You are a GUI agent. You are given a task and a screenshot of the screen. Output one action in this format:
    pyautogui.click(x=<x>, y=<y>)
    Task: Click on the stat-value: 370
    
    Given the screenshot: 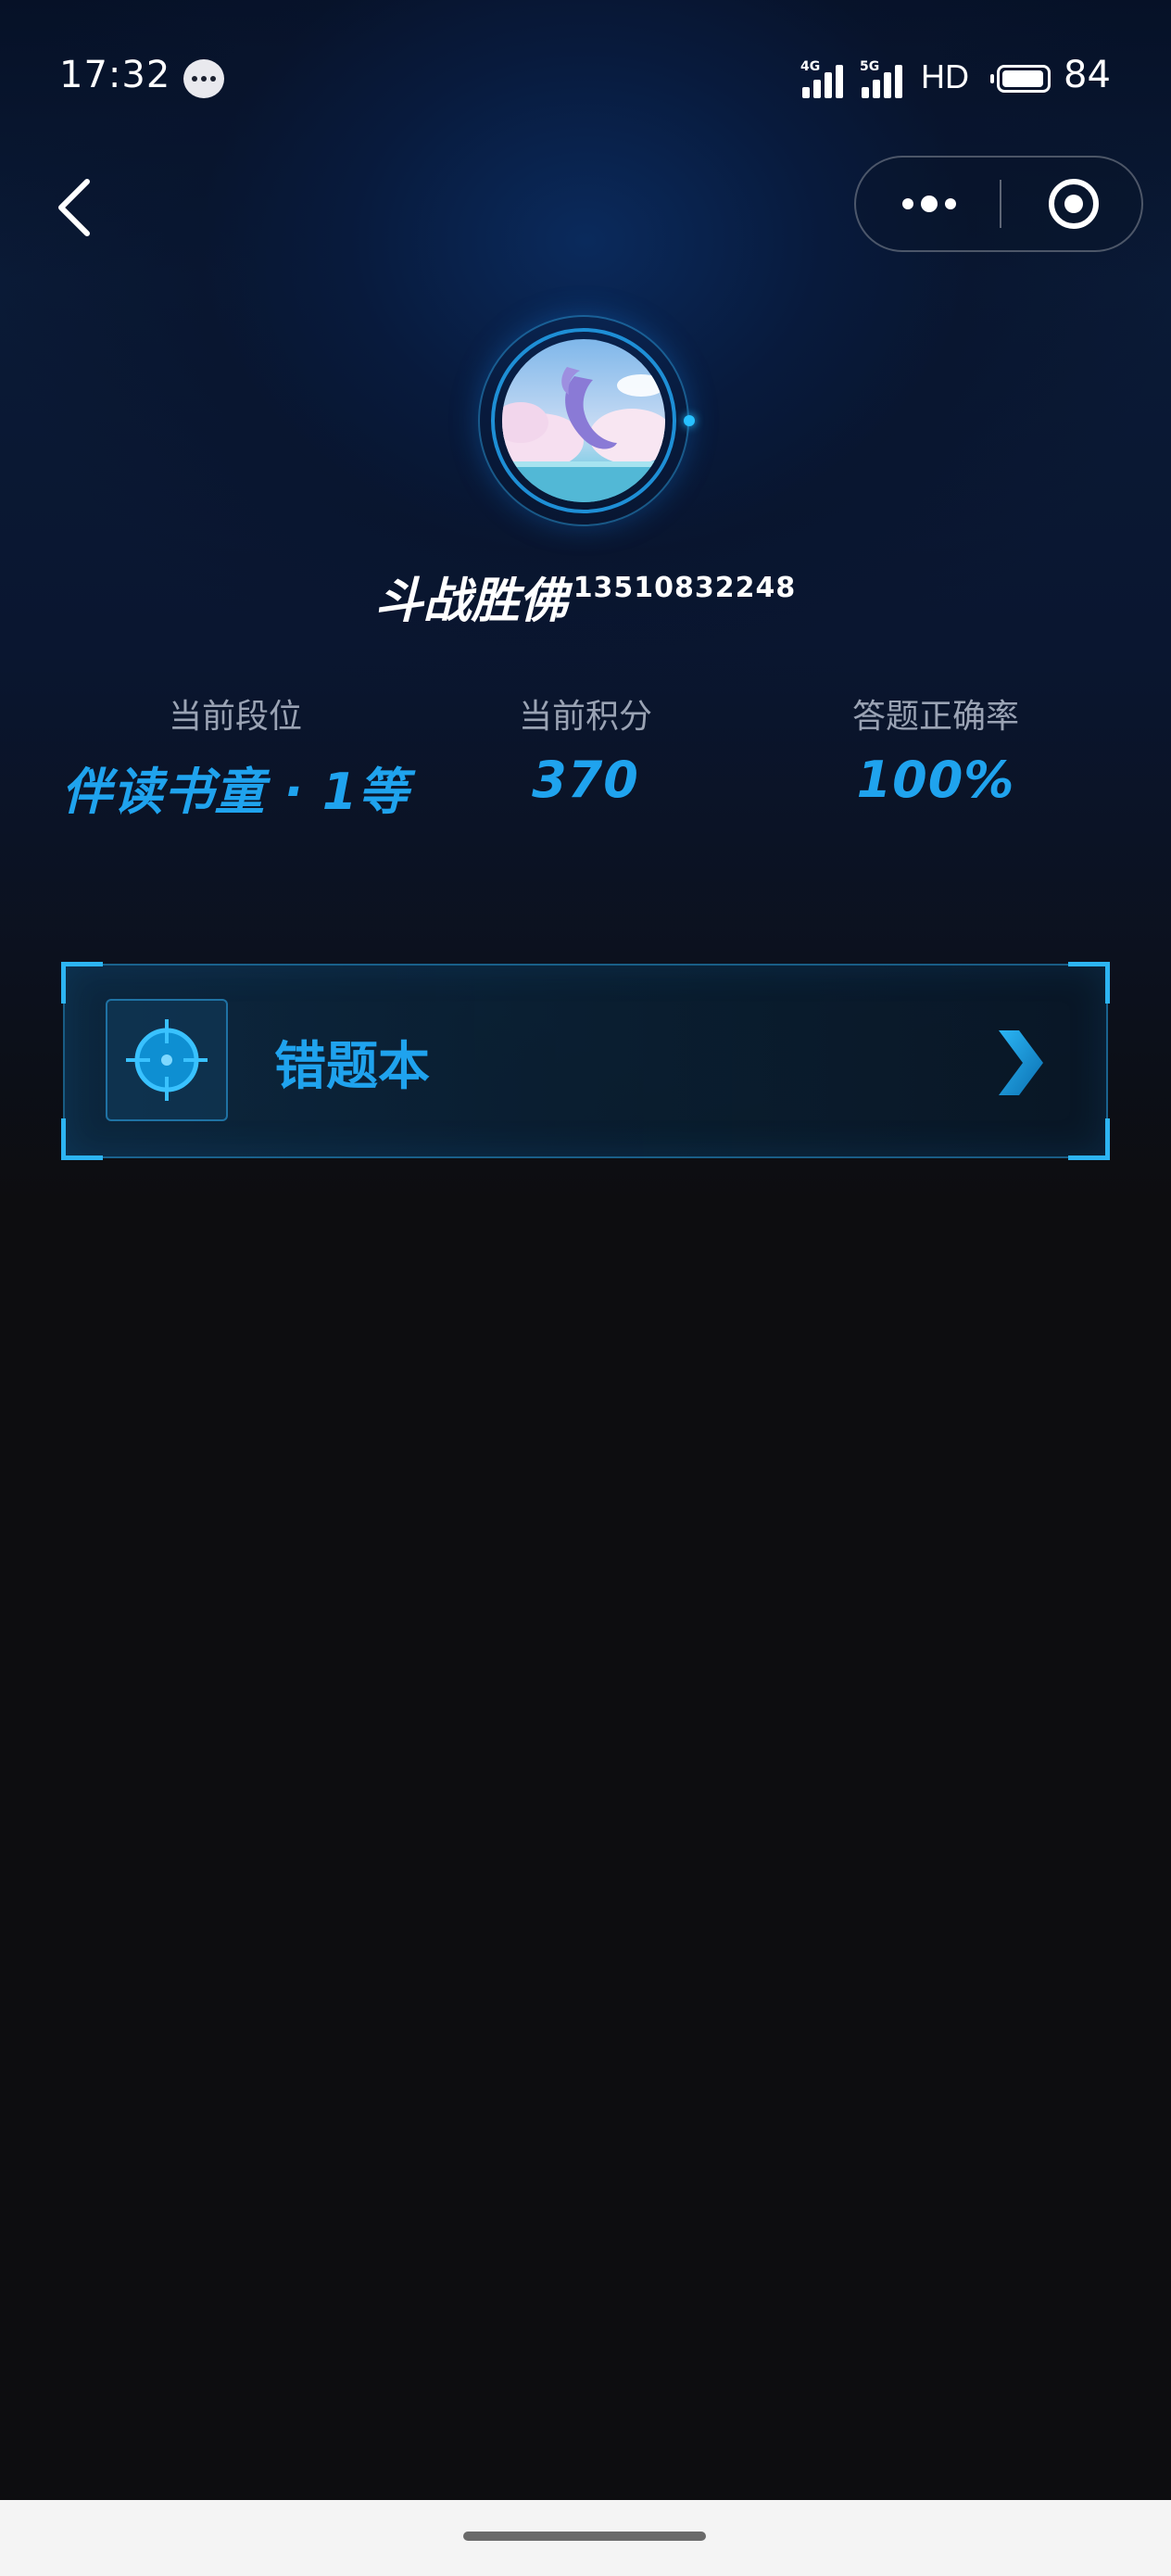 What is the action you would take?
    pyautogui.click(x=585, y=780)
    